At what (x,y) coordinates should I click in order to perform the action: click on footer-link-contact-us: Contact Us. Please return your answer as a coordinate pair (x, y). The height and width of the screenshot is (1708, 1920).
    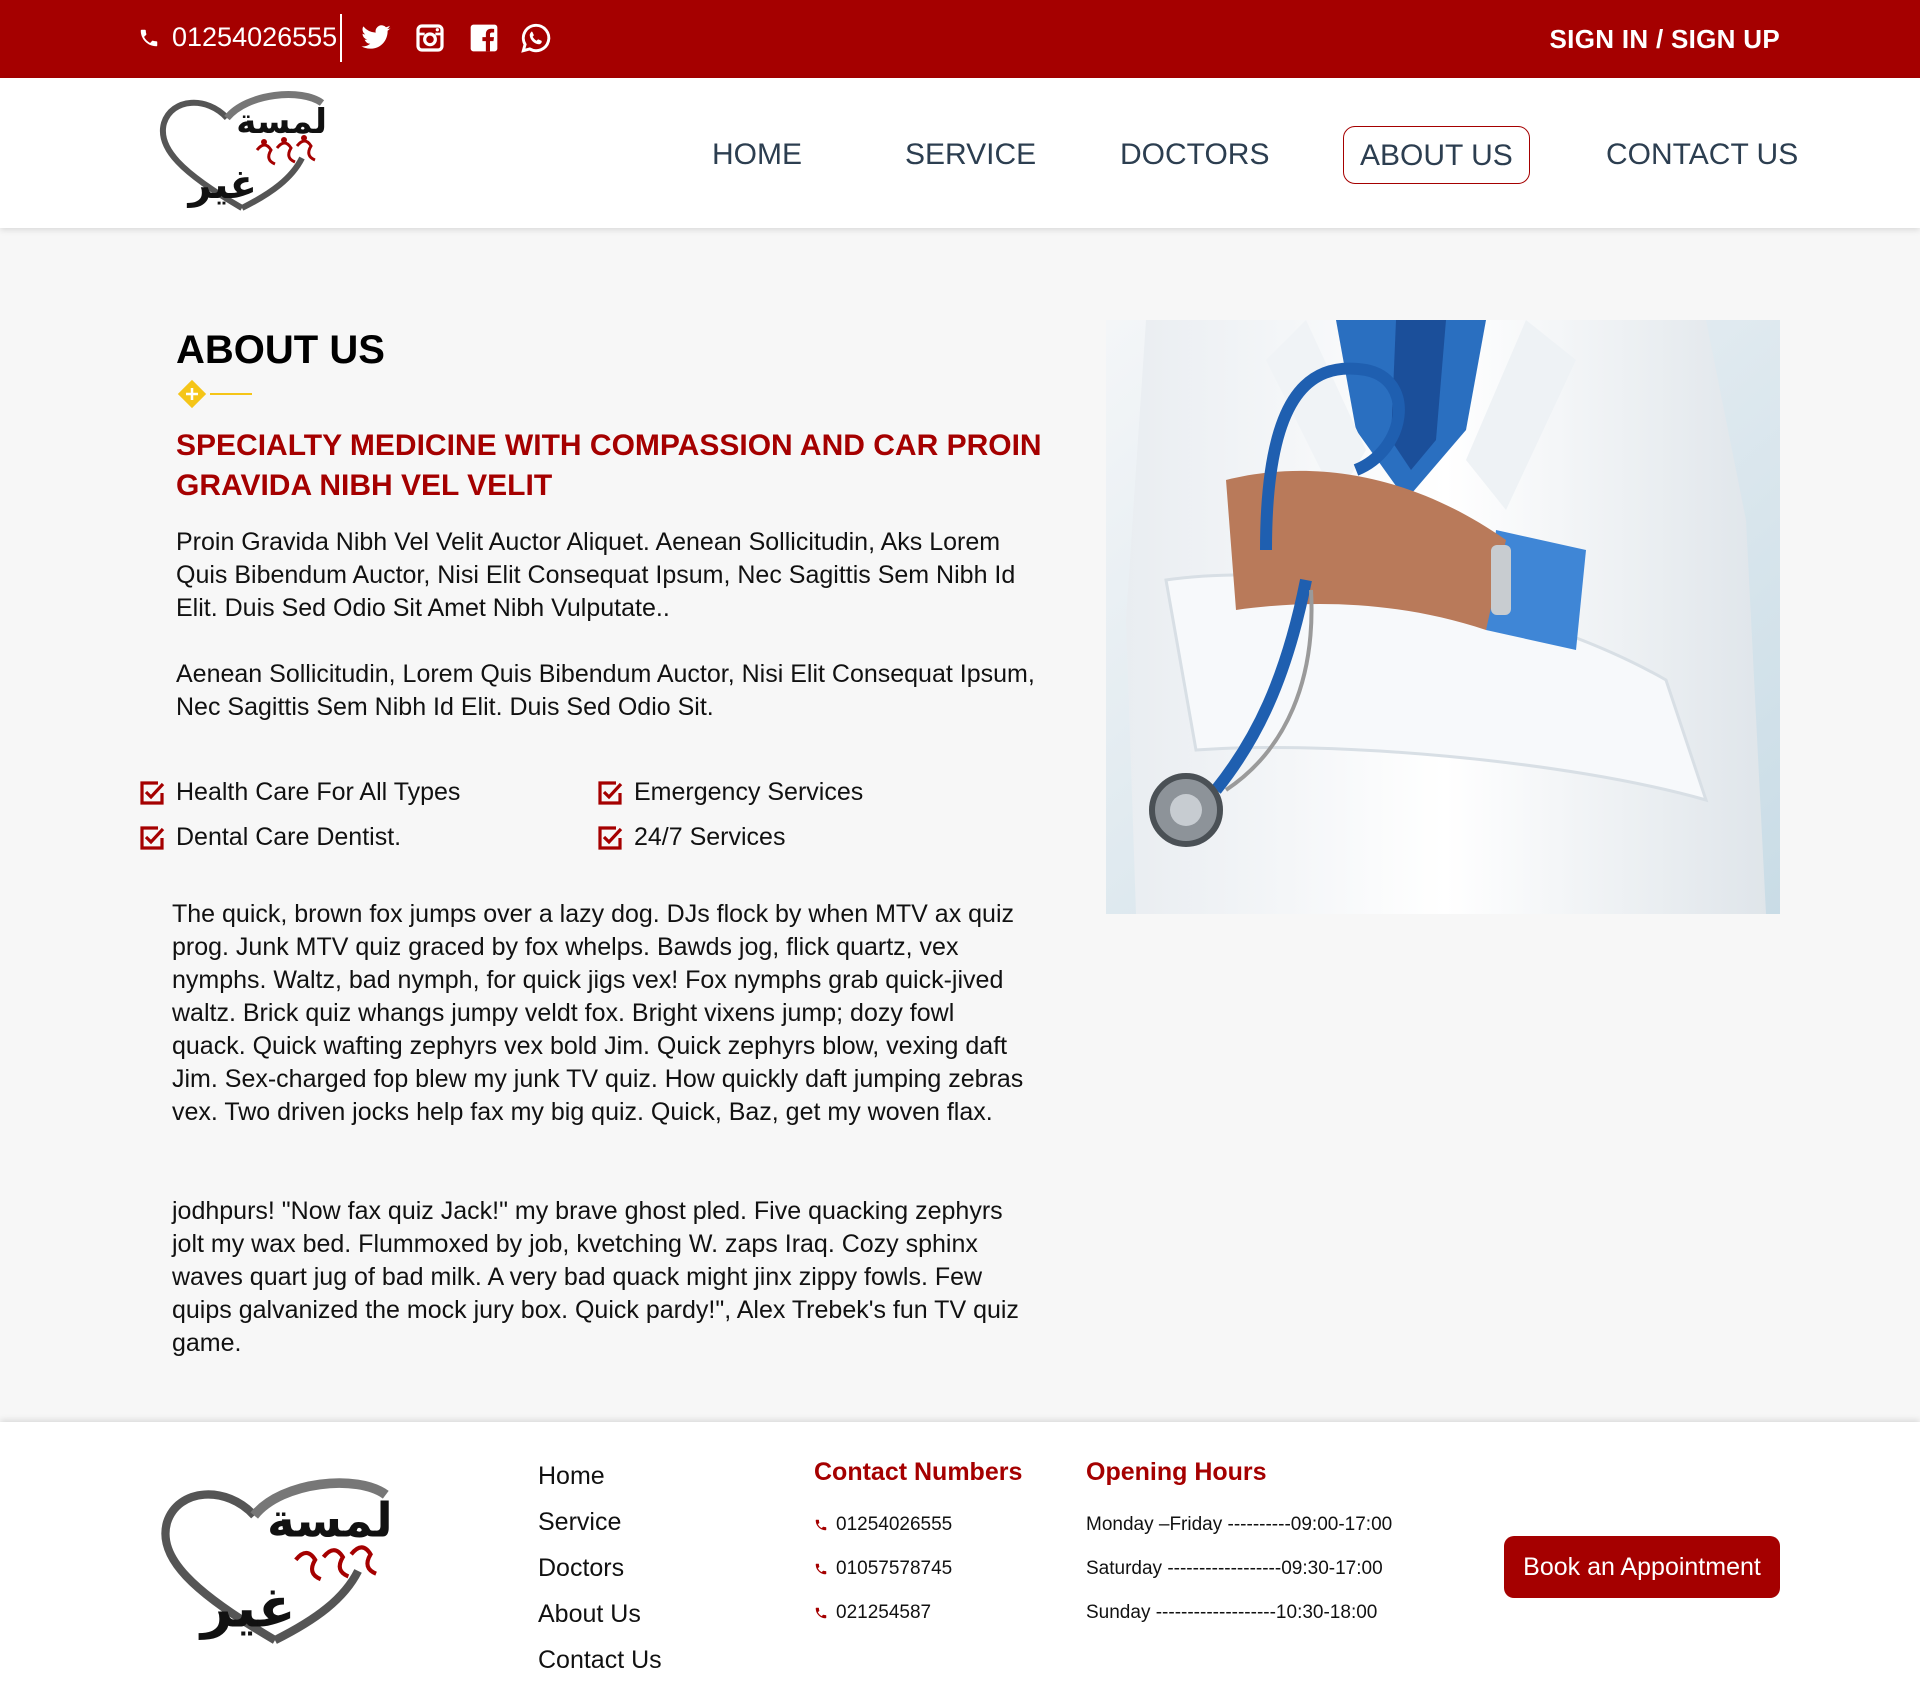
    Looking at the image, I should click on (600, 1660).